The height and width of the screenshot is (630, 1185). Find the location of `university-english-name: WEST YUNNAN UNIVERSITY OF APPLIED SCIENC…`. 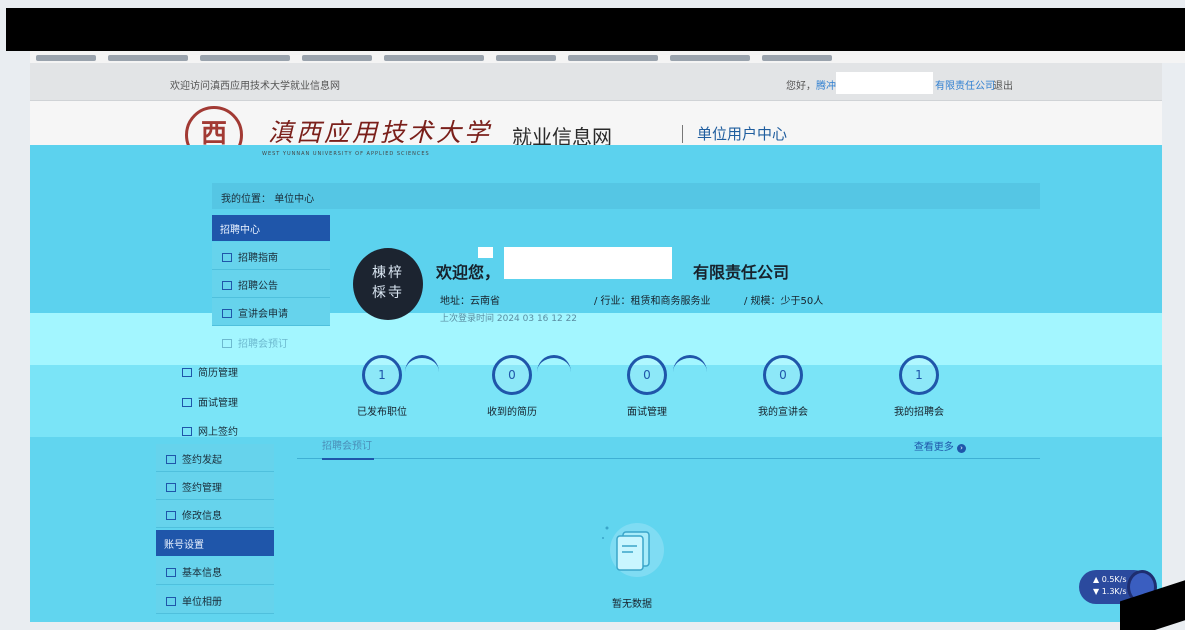

university-english-name: WEST YUNNAN UNIVERSITY OF APPLIED SCIENC… is located at coordinates (346, 154).